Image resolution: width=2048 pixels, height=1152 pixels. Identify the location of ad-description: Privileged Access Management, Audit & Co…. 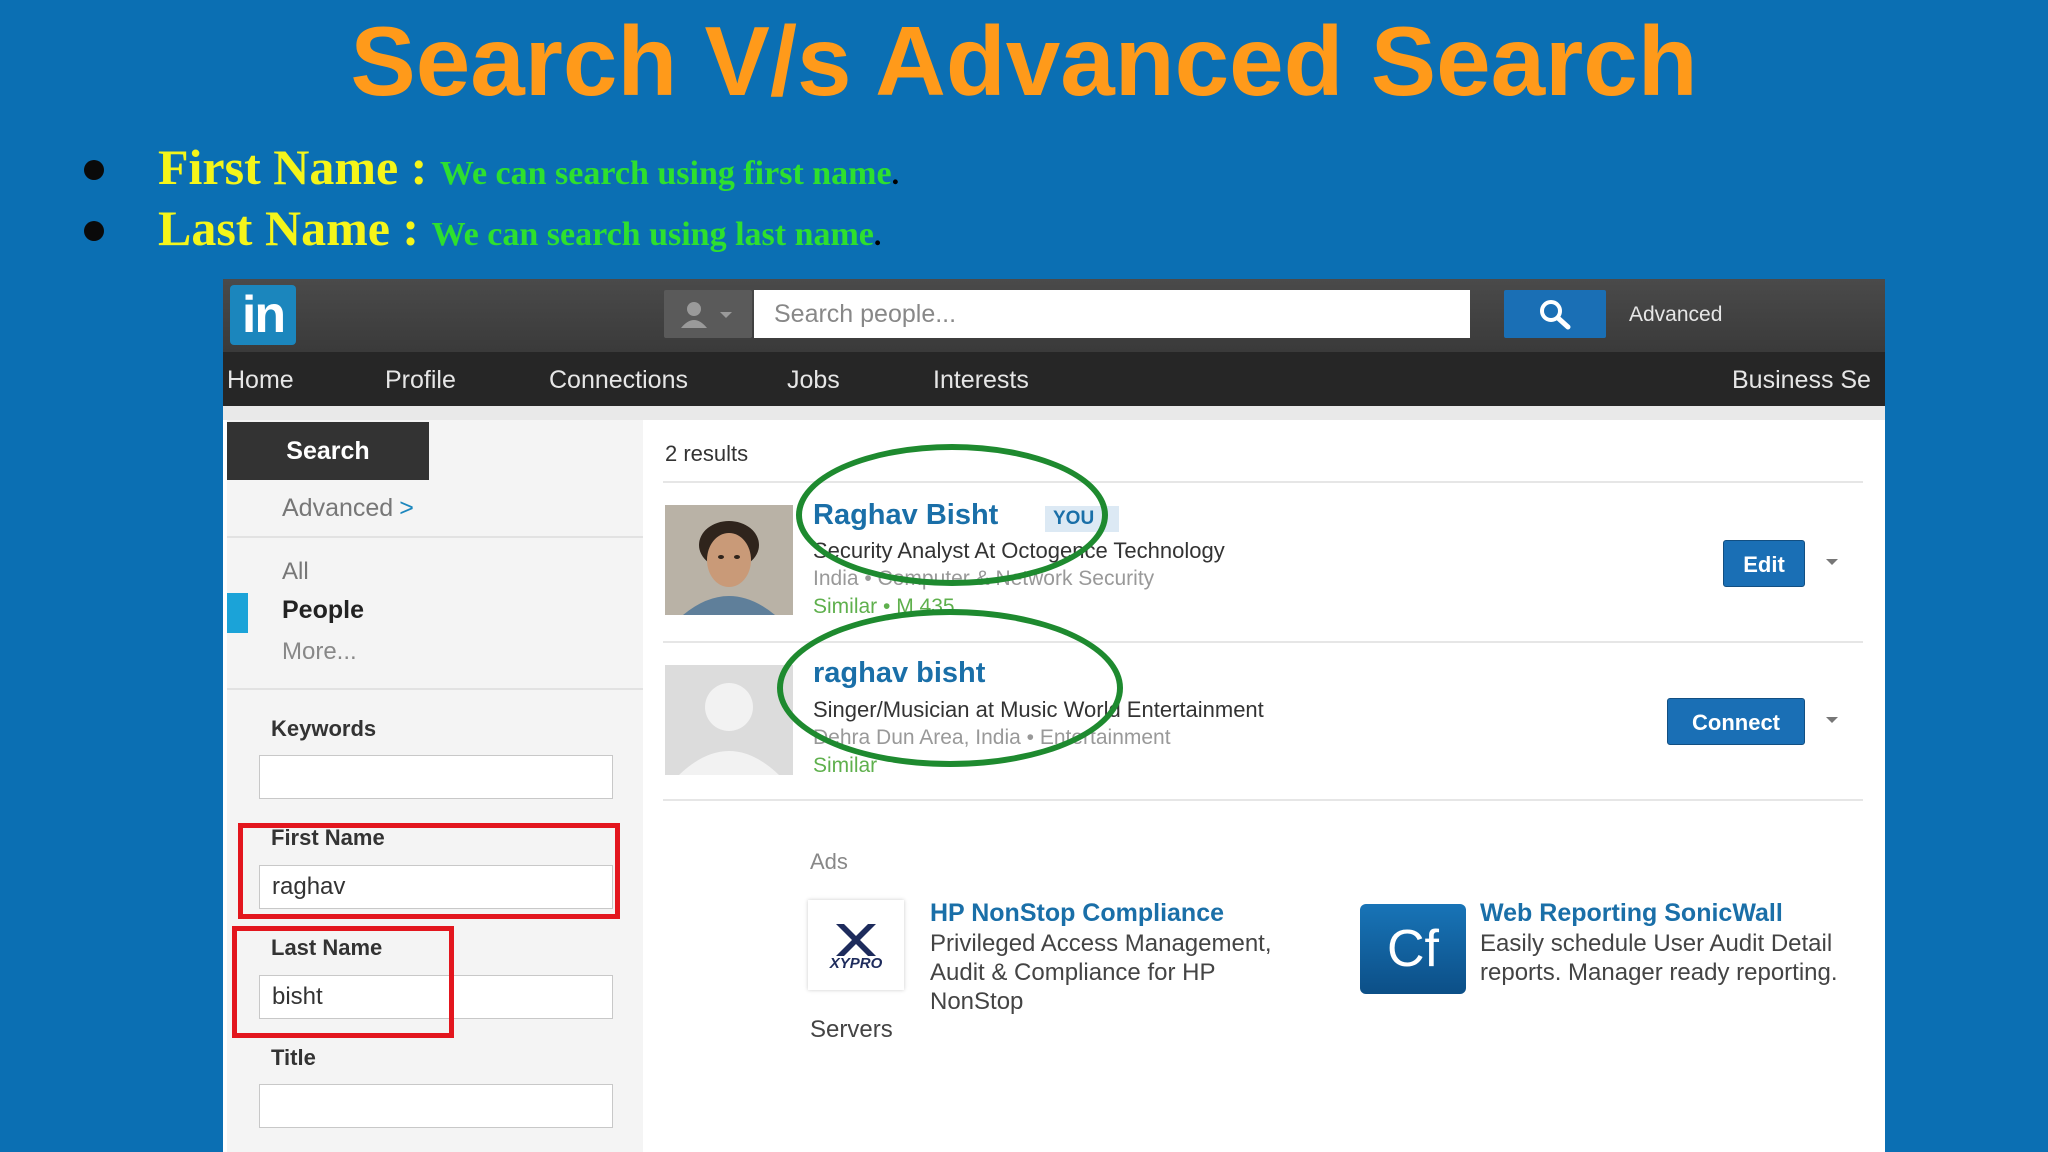
(1101, 972).